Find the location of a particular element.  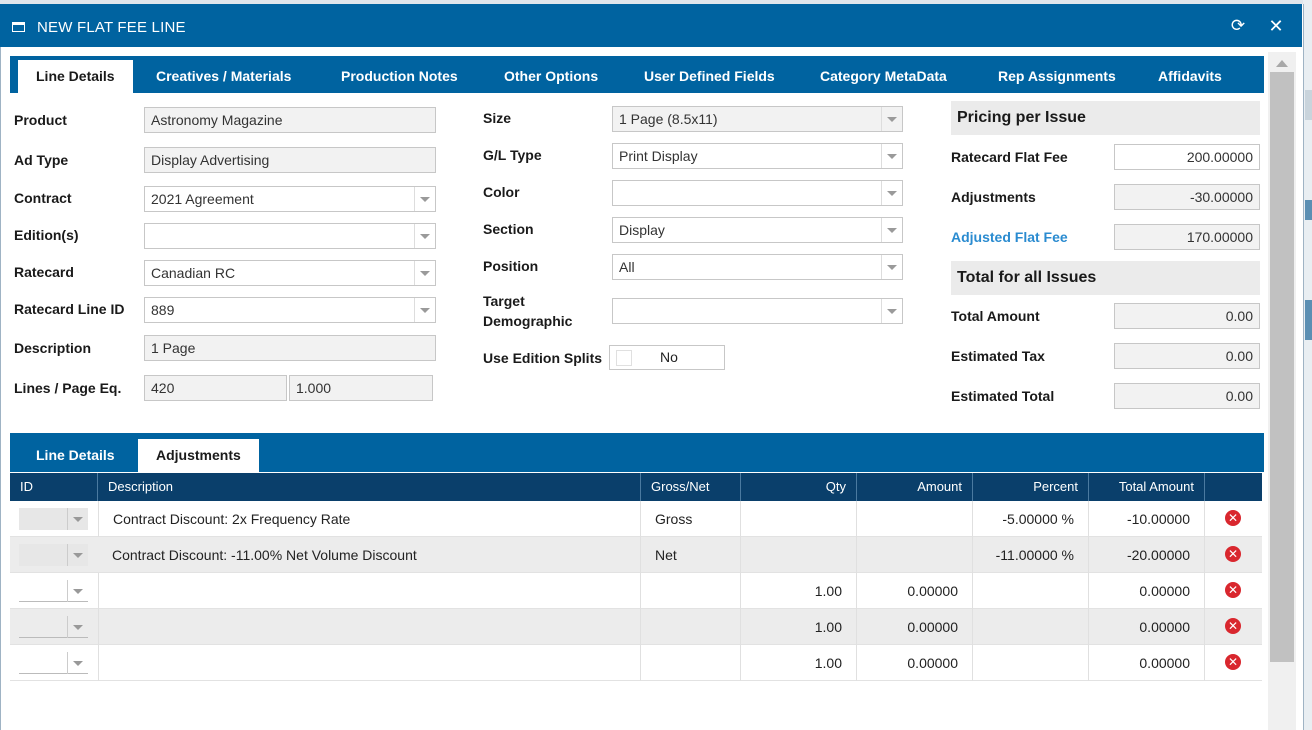

col-qty: Qty is located at coordinates (799, 487).